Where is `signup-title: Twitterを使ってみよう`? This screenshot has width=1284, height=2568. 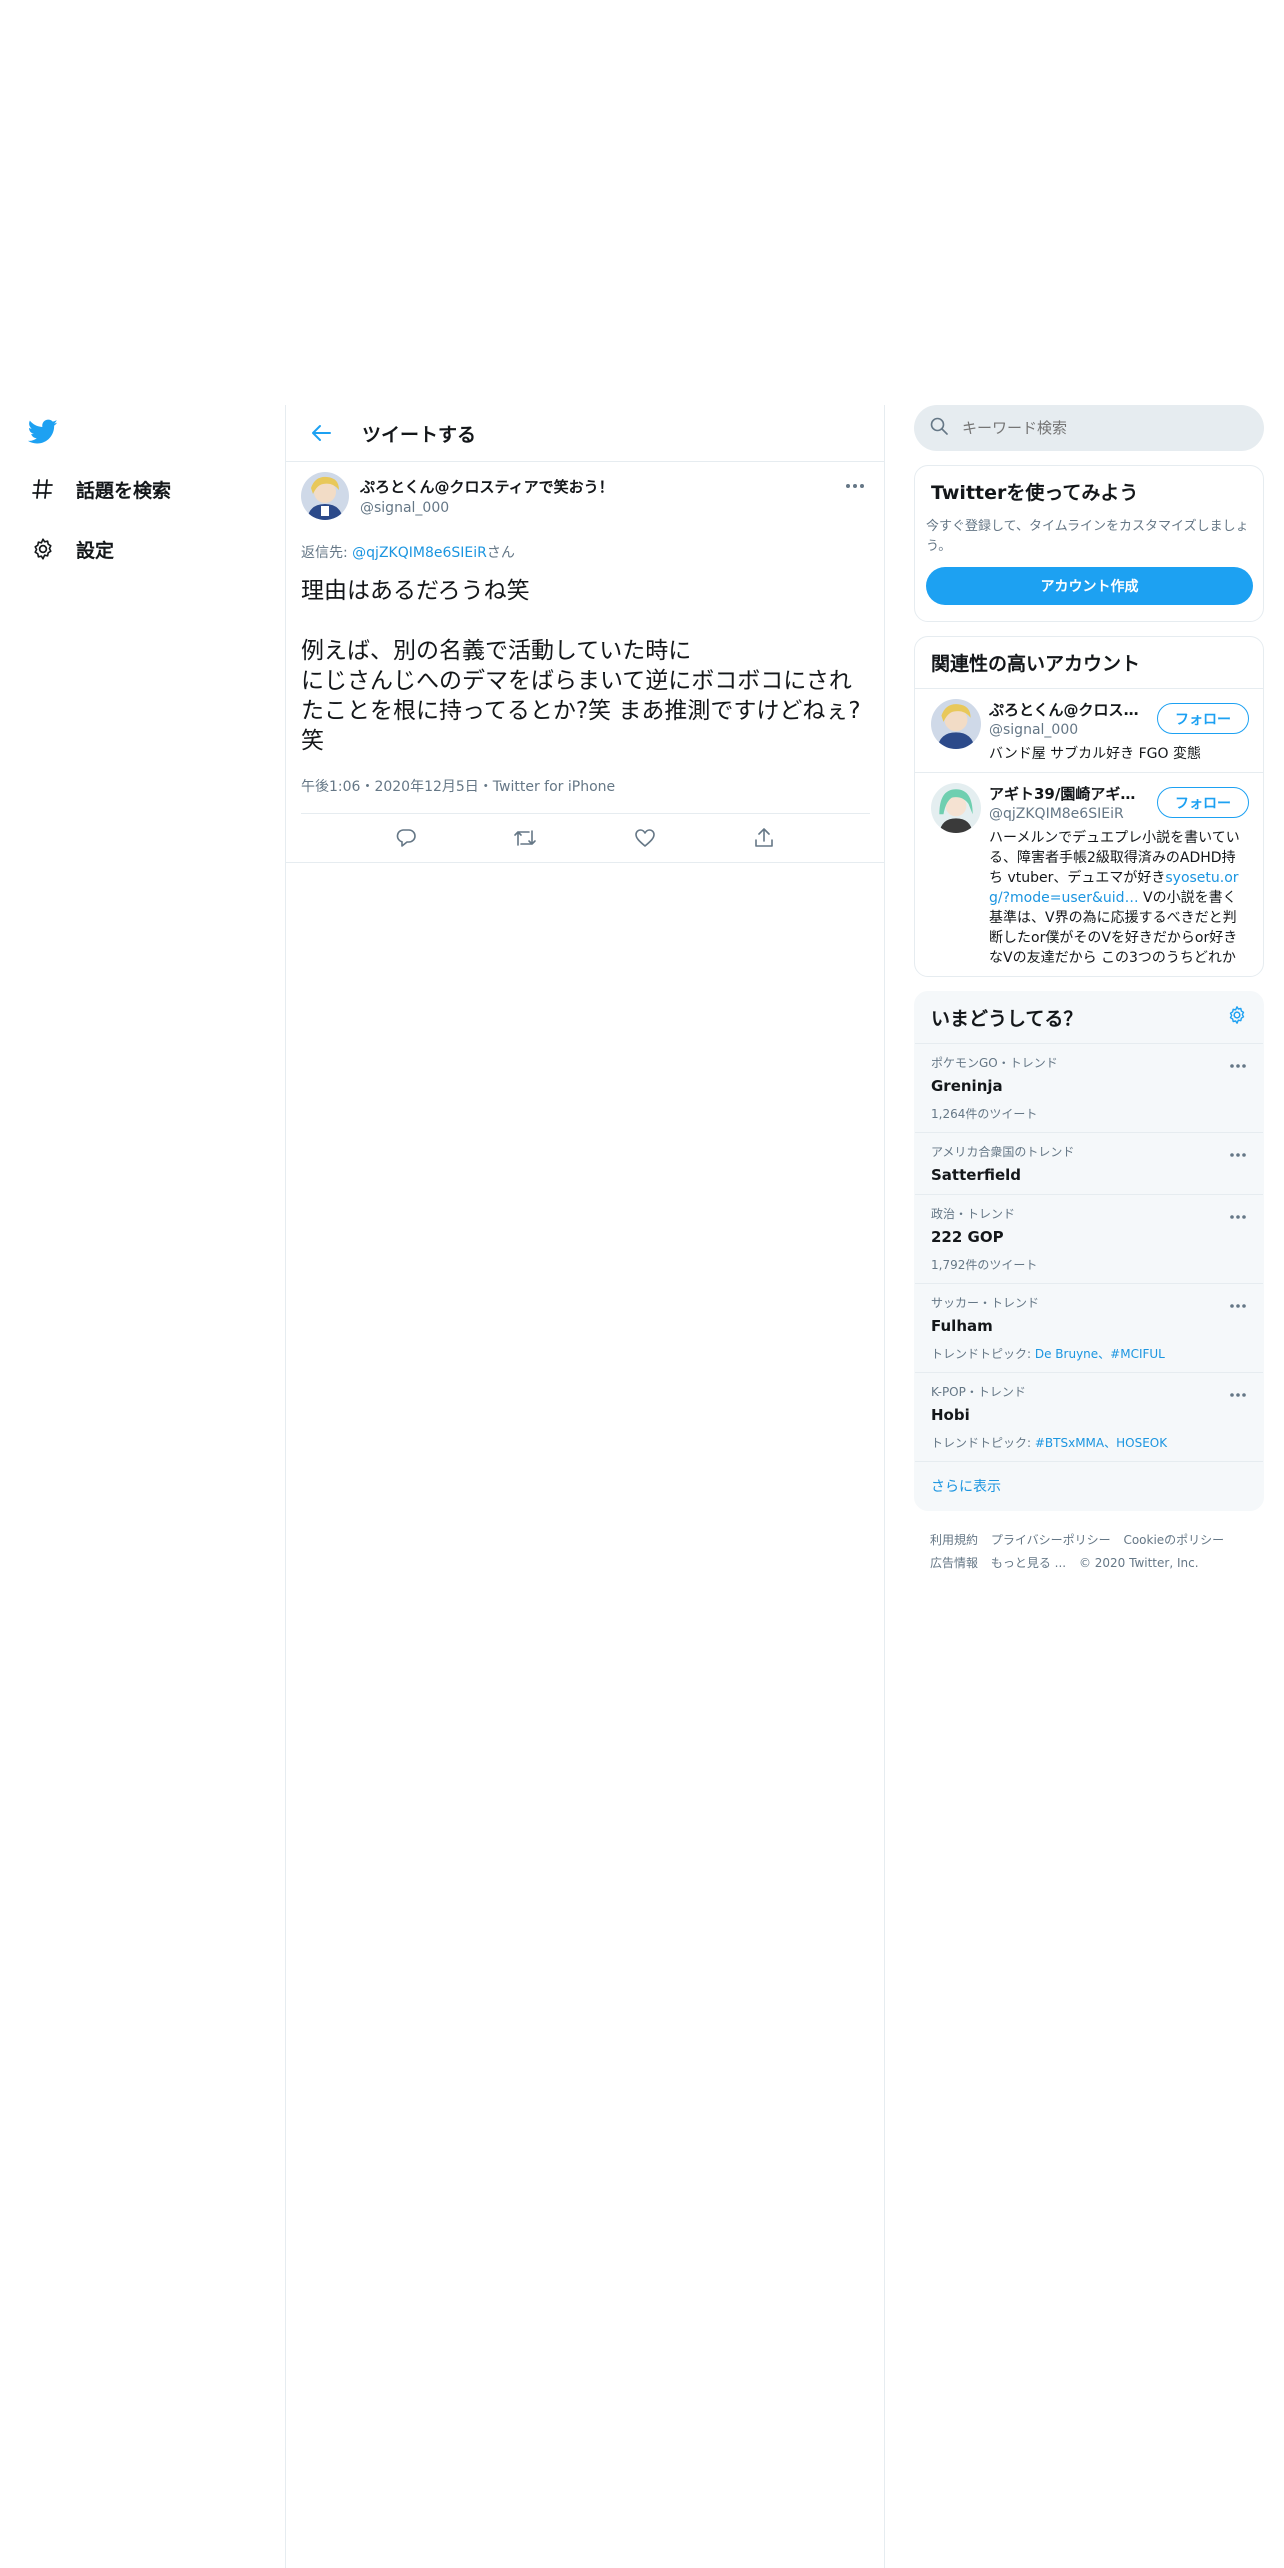 signup-title: Twitterを使ってみよう is located at coordinates (1035, 493).